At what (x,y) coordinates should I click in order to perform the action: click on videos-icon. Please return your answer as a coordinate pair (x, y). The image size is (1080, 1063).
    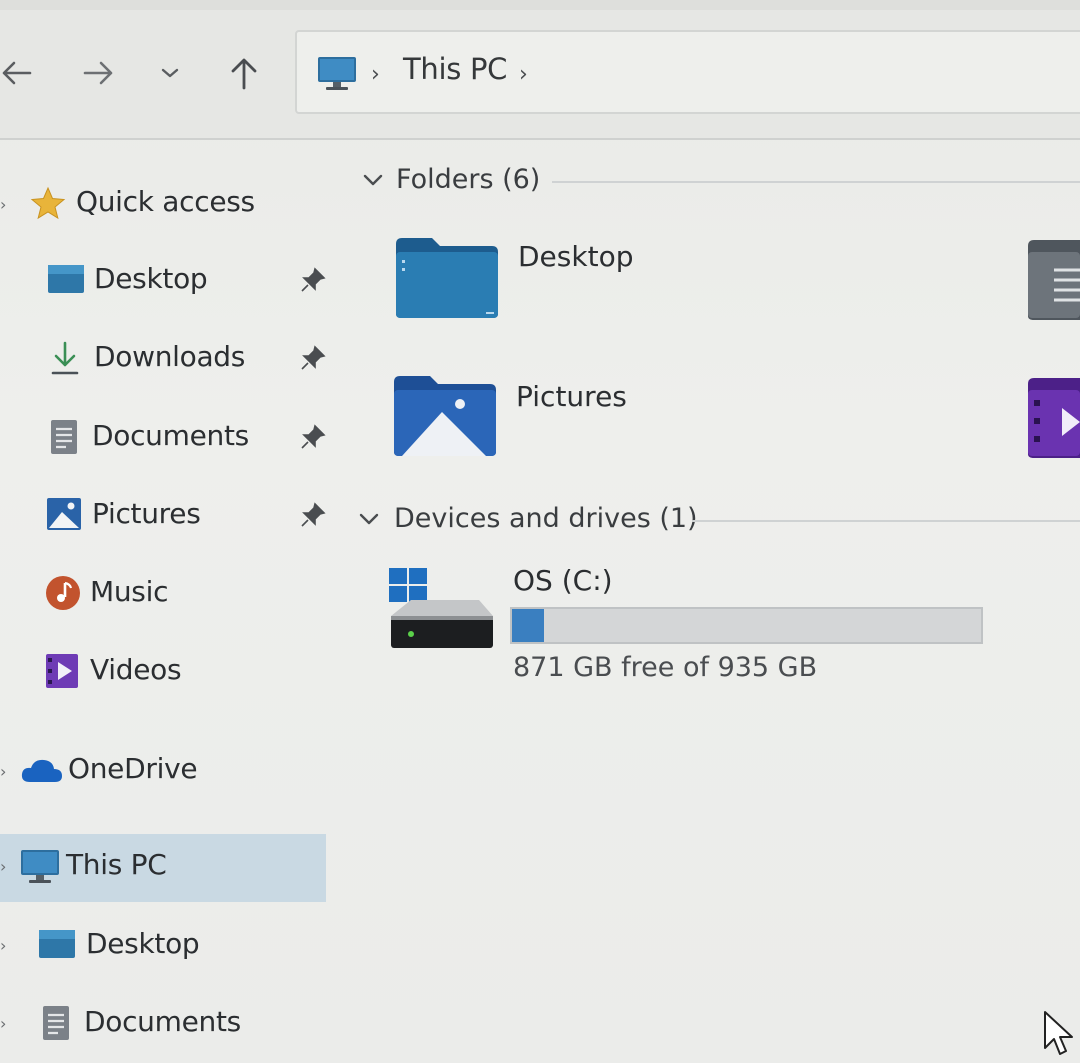
    Looking at the image, I should click on (62, 674).